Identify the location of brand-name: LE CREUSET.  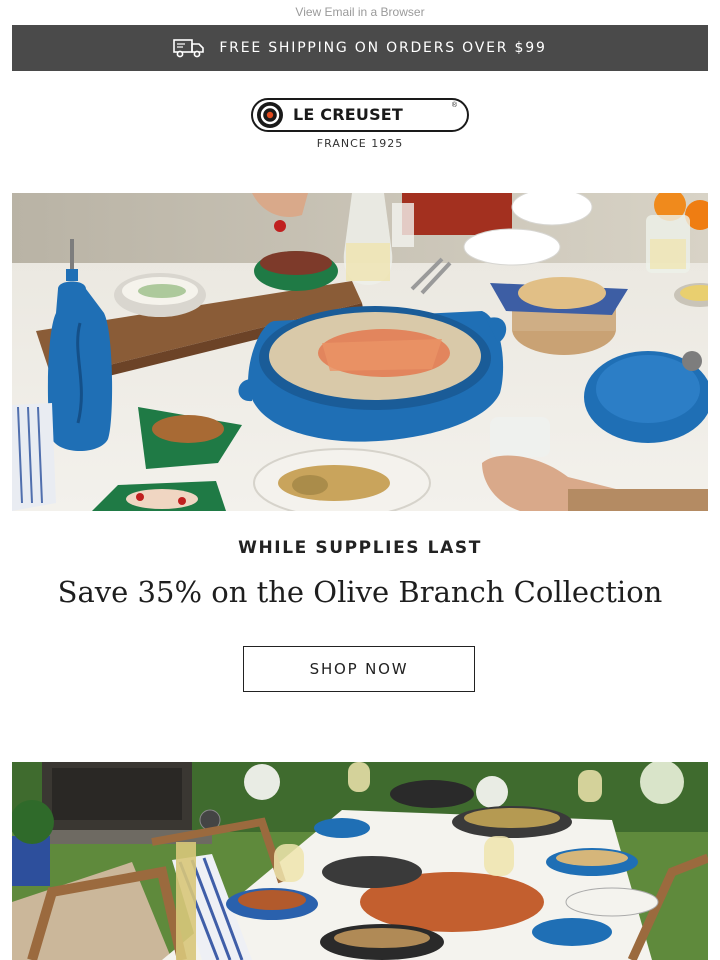
(348, 114).